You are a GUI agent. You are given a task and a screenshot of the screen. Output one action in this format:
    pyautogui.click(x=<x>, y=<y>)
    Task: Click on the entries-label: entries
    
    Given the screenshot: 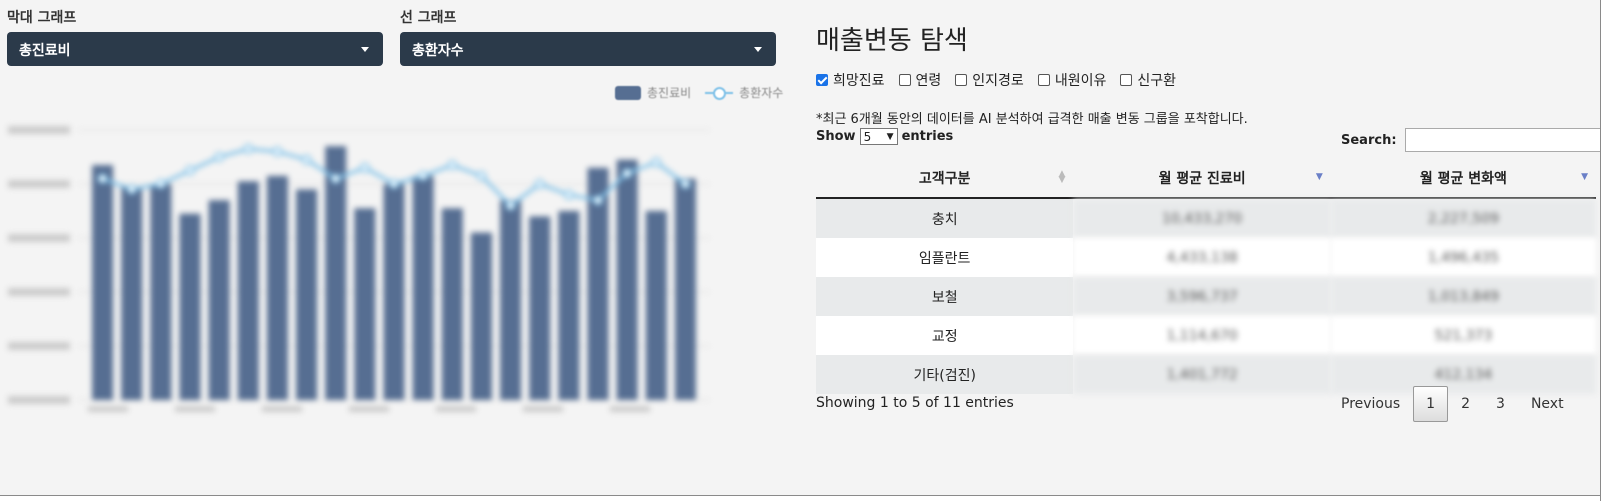 What is the action you would take?
    pyautogui.click(x=927, y=136)
    